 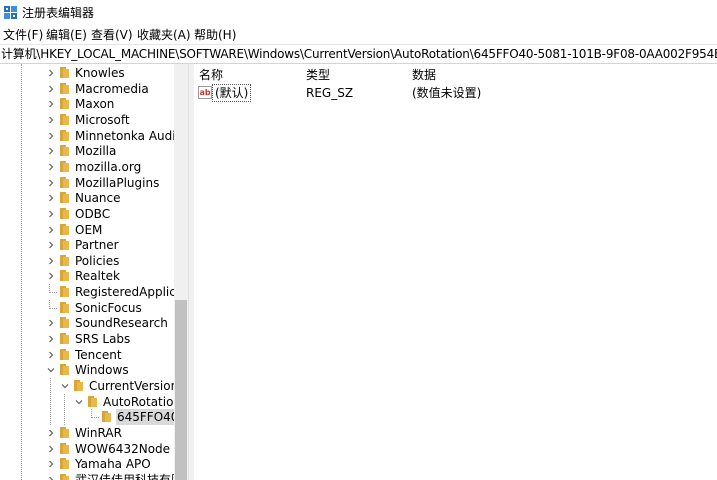 What do you see at coordinates (64, 409) in the screenshot?
I see `tree-guide-line` at bounding box center [64, 409].